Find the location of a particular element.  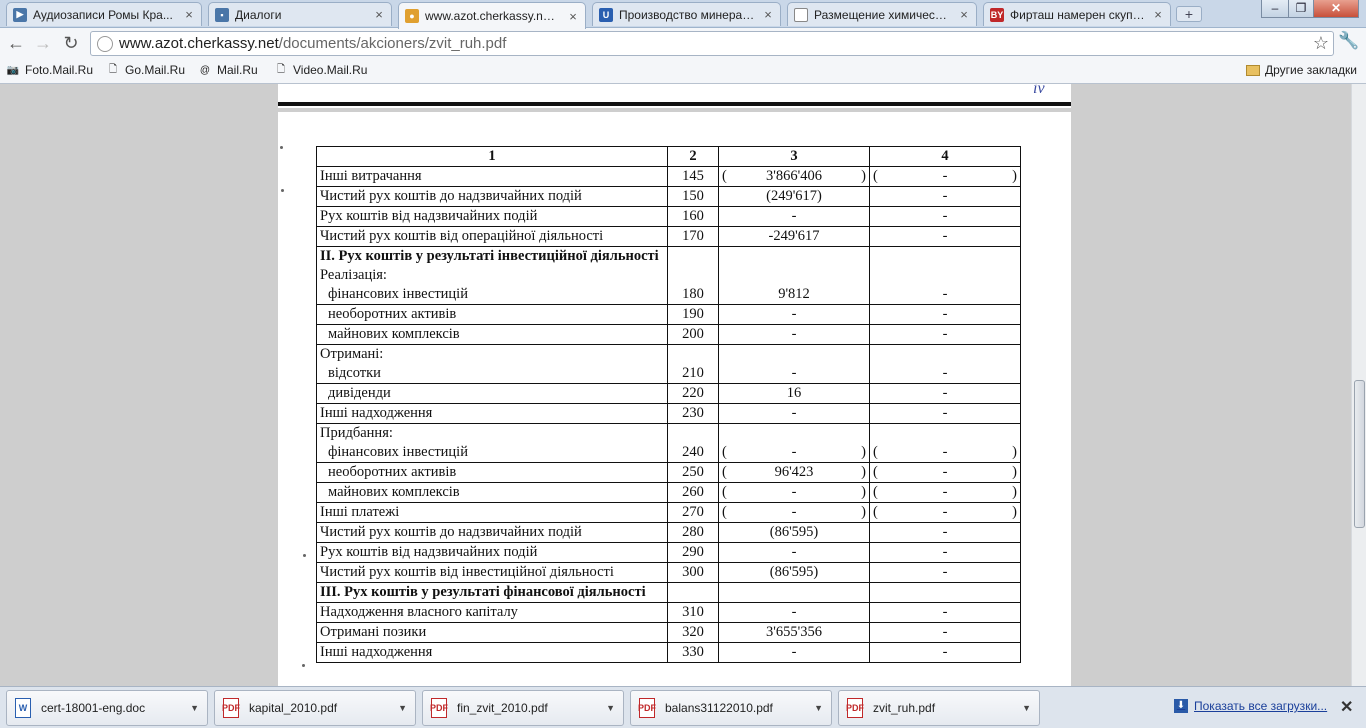

tab-2: ▪ Диалоги × is located at coordinates (300, 14).